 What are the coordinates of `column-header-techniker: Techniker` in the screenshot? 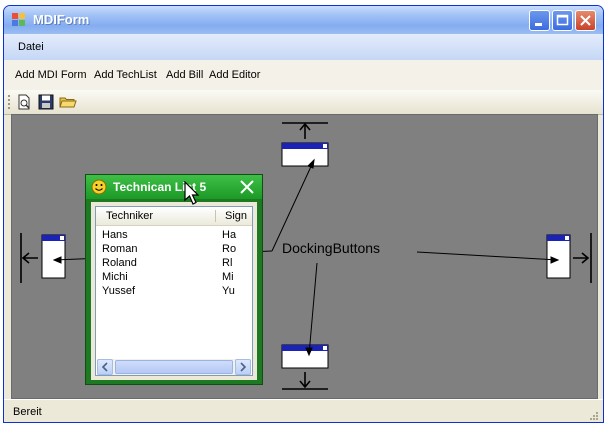 It's located at (129, 216).